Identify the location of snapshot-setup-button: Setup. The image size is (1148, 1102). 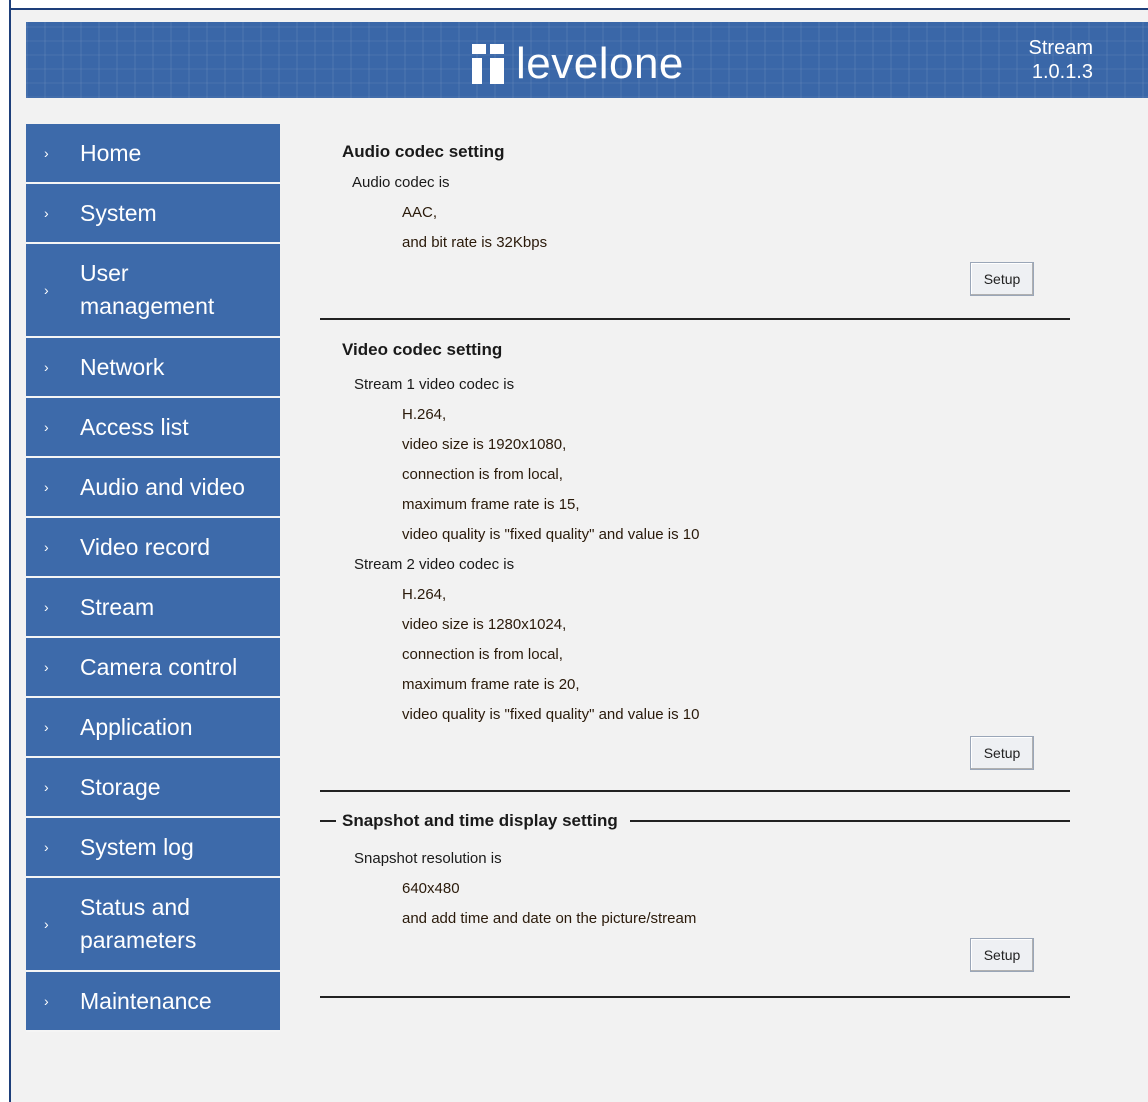
(1002, 955).